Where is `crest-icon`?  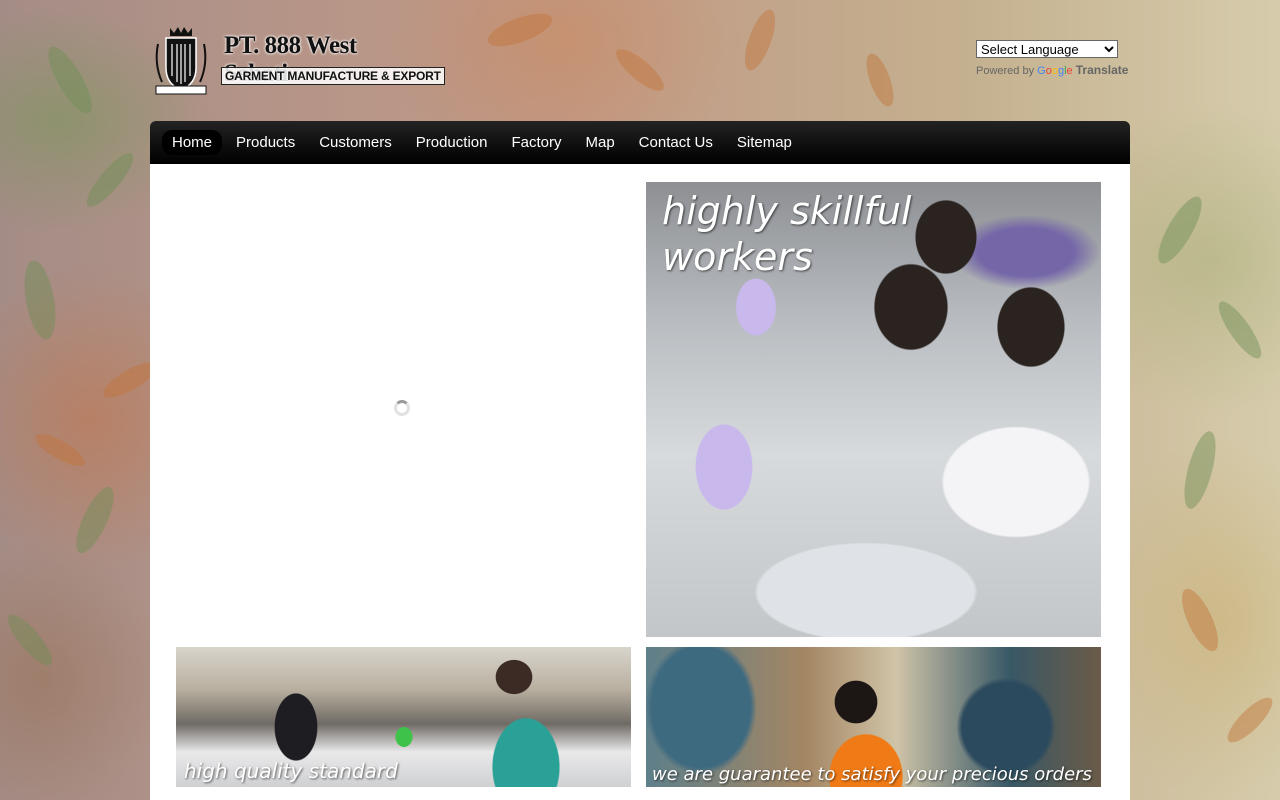 crest-icon is located at coordinates (181, 61).